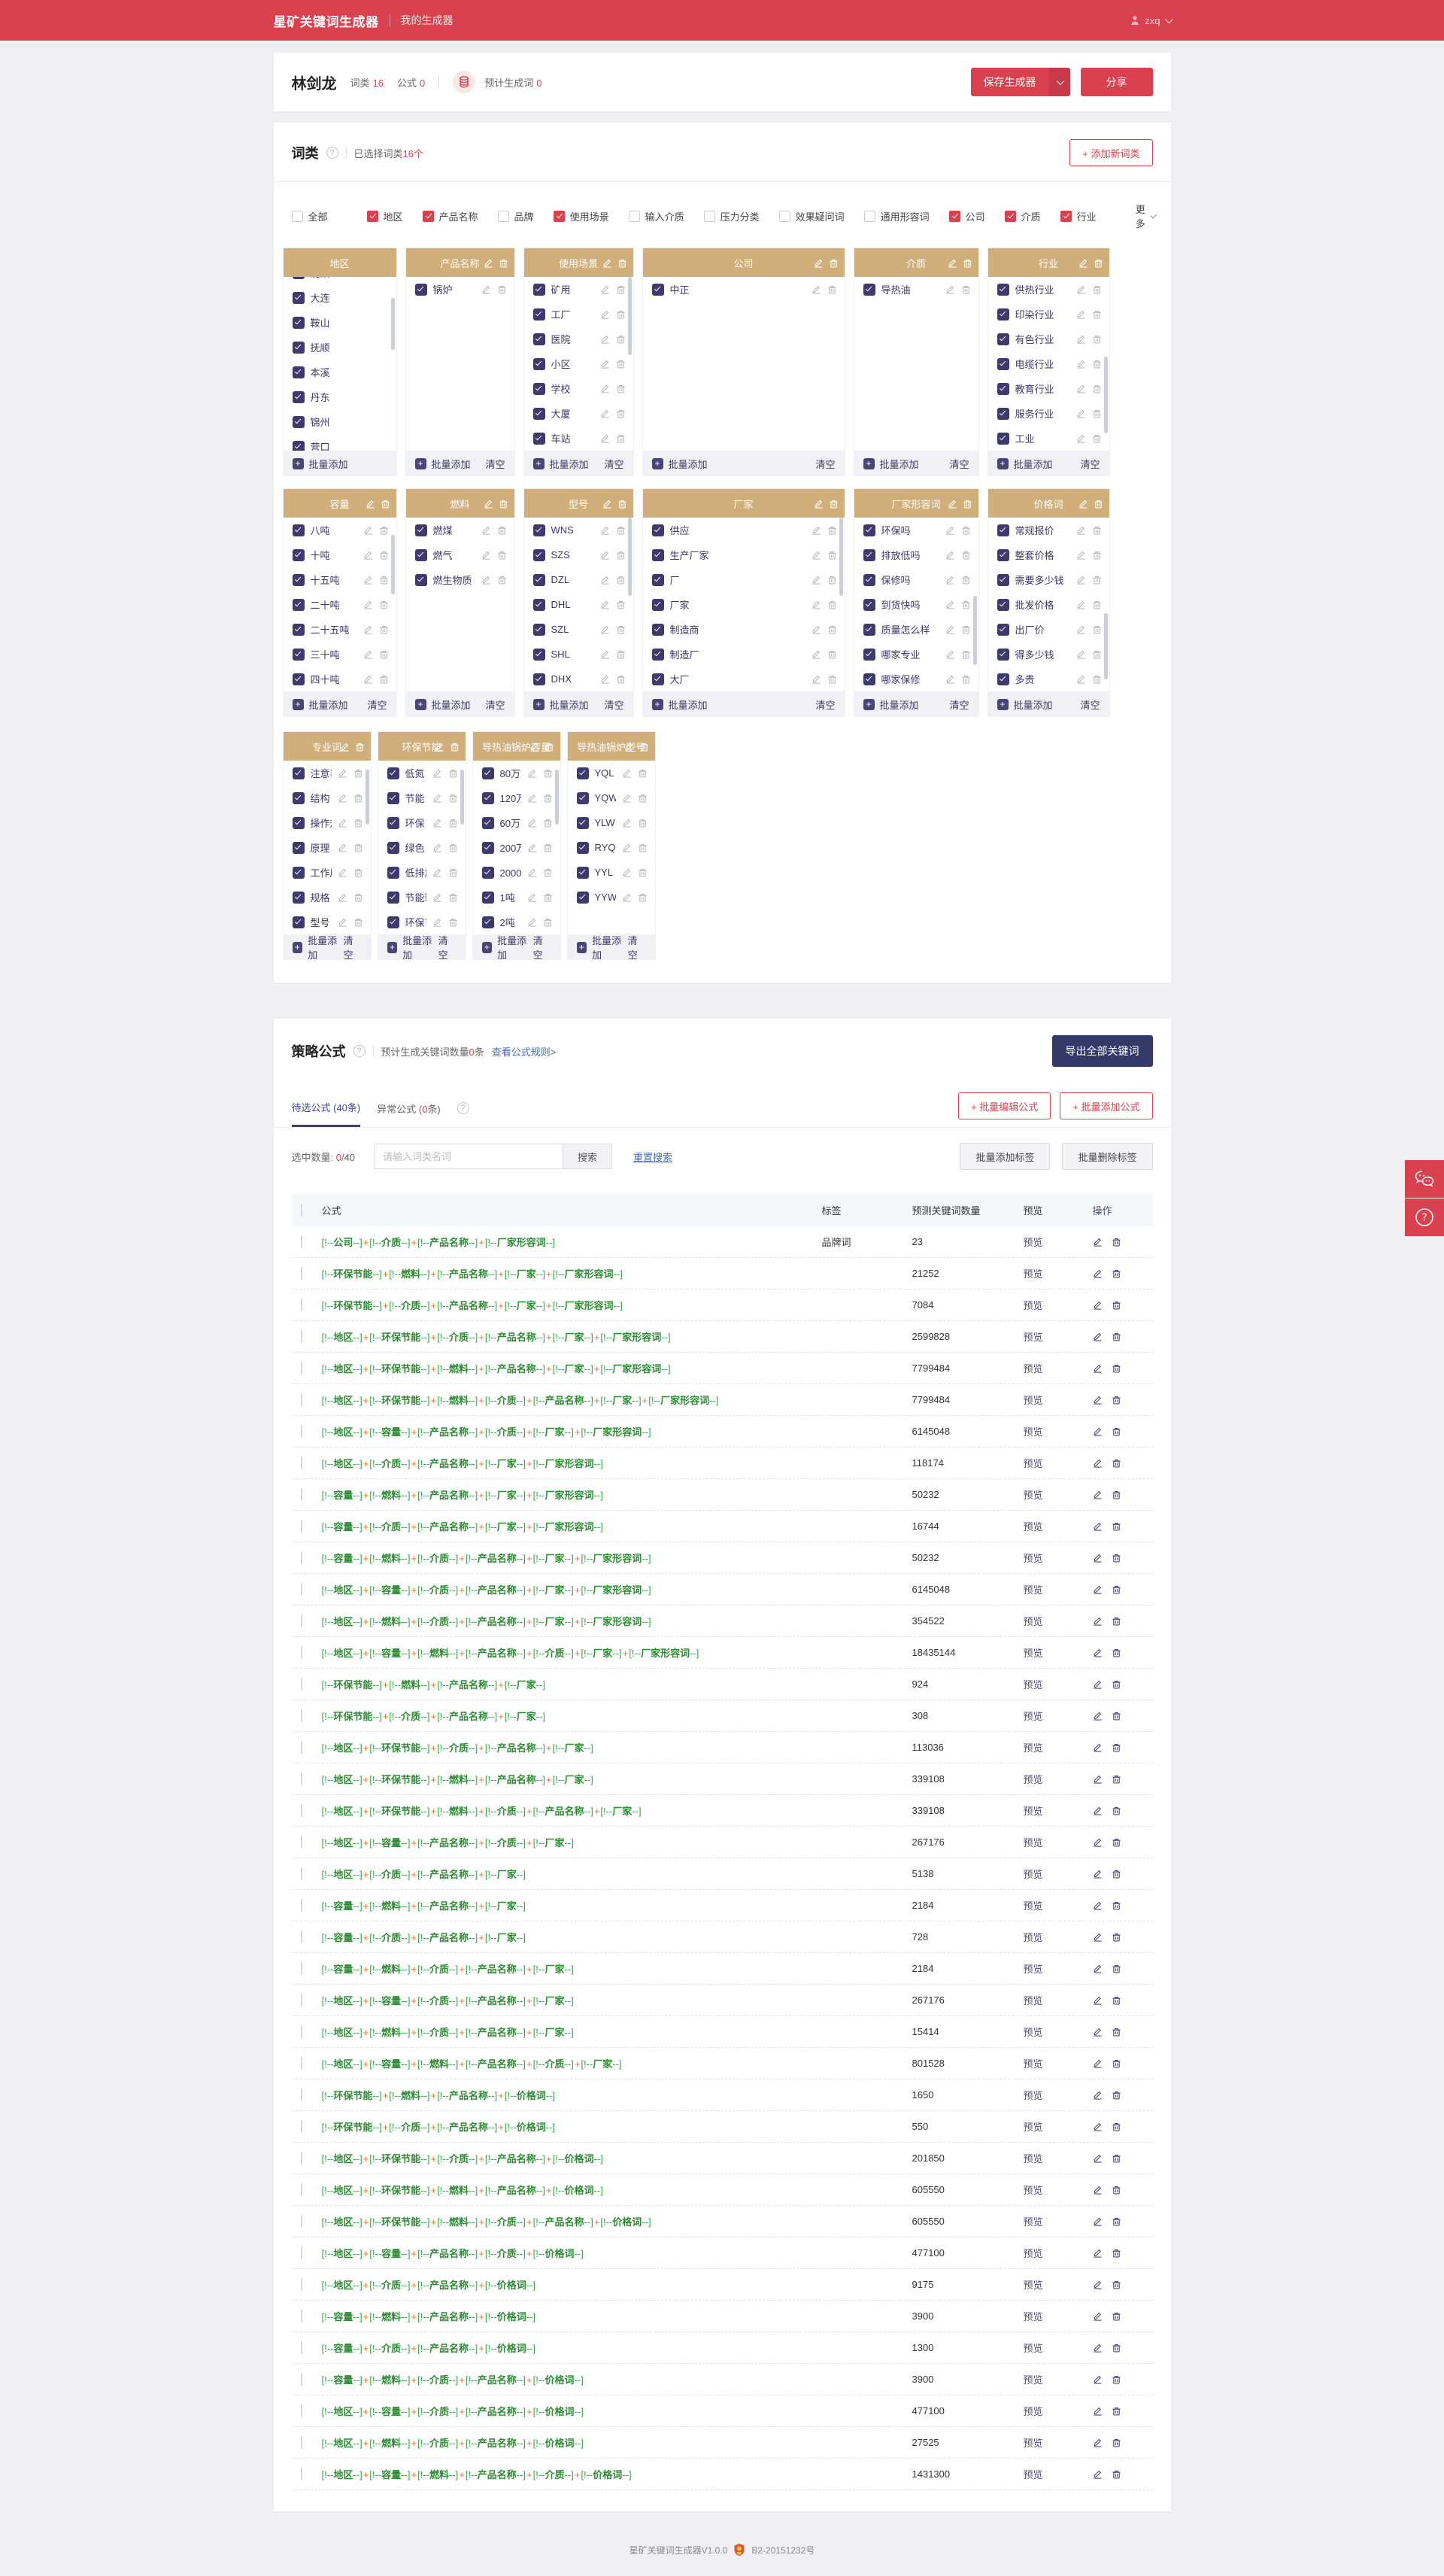 The image size is (1444, 2576). Describe the element at coordinates (811, 216) in the screenshot. I see `filter-效果疑问词: 效果疑问词` at that location.